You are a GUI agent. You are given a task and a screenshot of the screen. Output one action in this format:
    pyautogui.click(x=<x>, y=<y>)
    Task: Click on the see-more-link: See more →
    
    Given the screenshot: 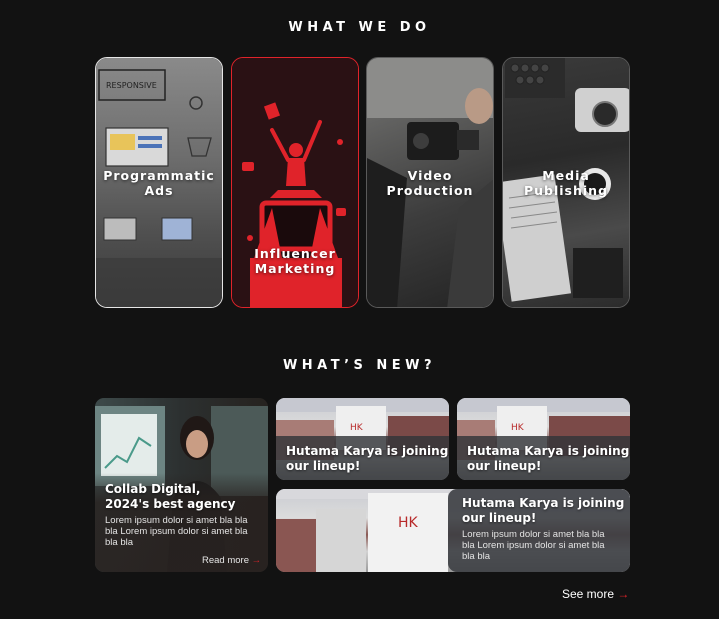 What is the action you would take?
    pyautogui.click(x=595, y=594)
    